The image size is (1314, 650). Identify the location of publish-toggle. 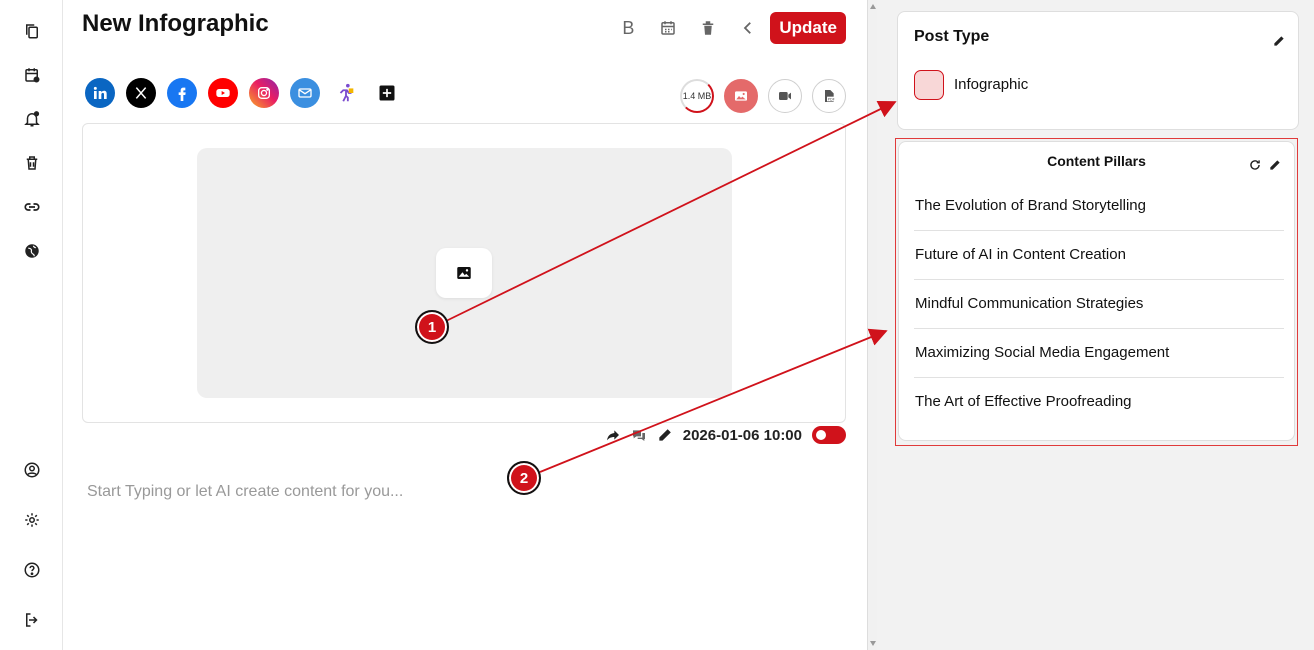
(829, 435).